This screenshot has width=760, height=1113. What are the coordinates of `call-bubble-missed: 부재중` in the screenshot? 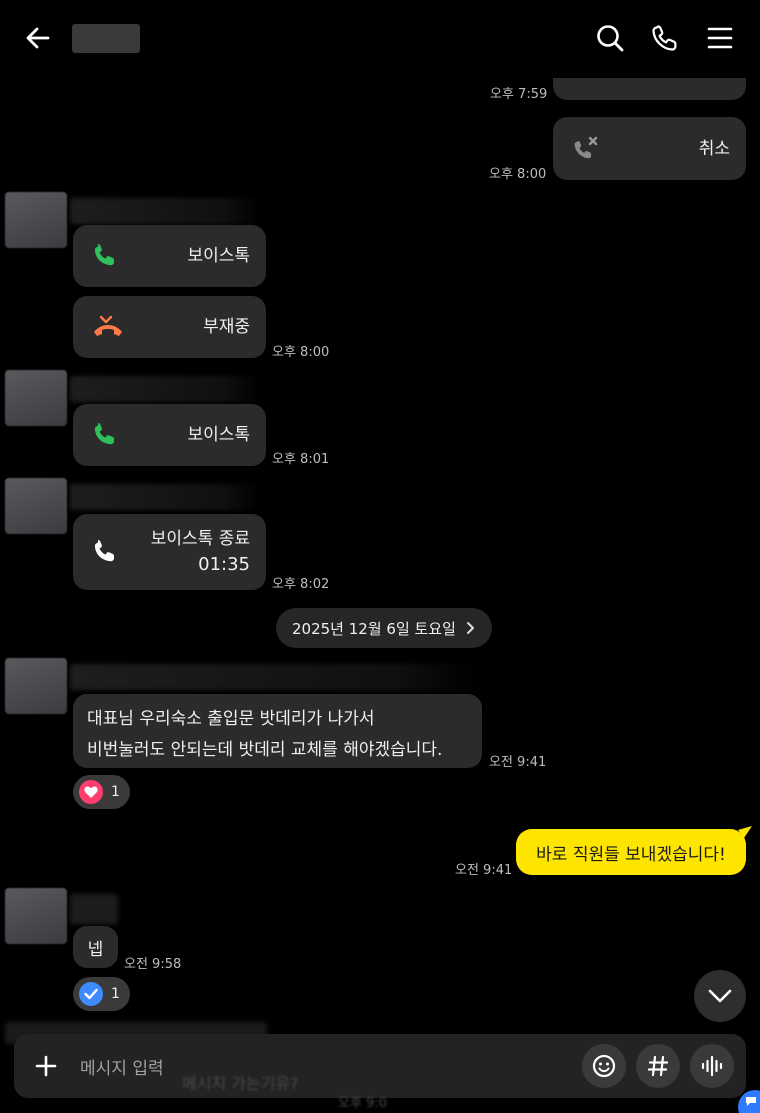 It's located at (169, 327).